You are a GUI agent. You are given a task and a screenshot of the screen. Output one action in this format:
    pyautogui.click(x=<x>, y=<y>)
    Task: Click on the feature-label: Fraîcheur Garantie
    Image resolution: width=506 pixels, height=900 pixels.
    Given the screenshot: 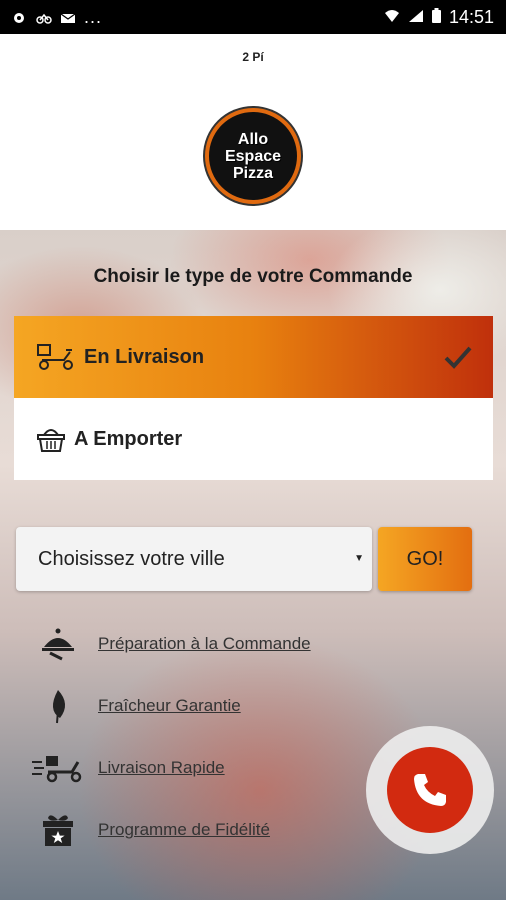 What is the action you would take?
    pyautogui.click(x=169, y=705)
    